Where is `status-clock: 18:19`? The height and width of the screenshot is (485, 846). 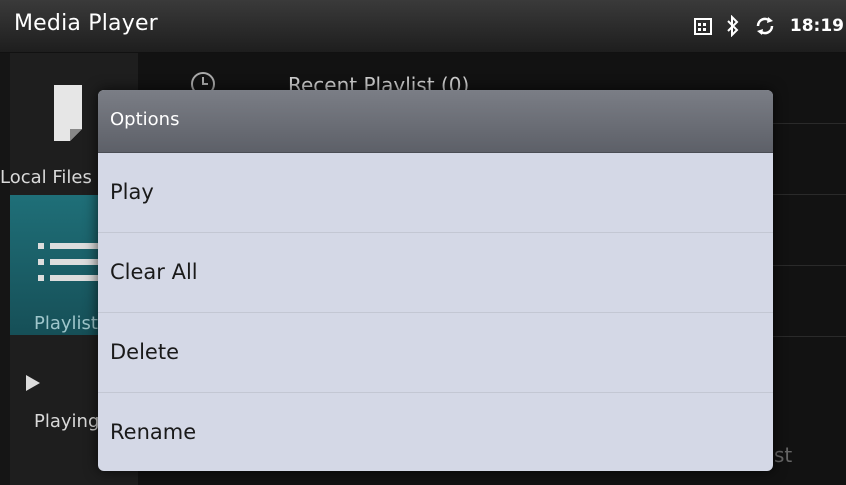 status-clock: 18:19 is located at coordinates (816, 26).